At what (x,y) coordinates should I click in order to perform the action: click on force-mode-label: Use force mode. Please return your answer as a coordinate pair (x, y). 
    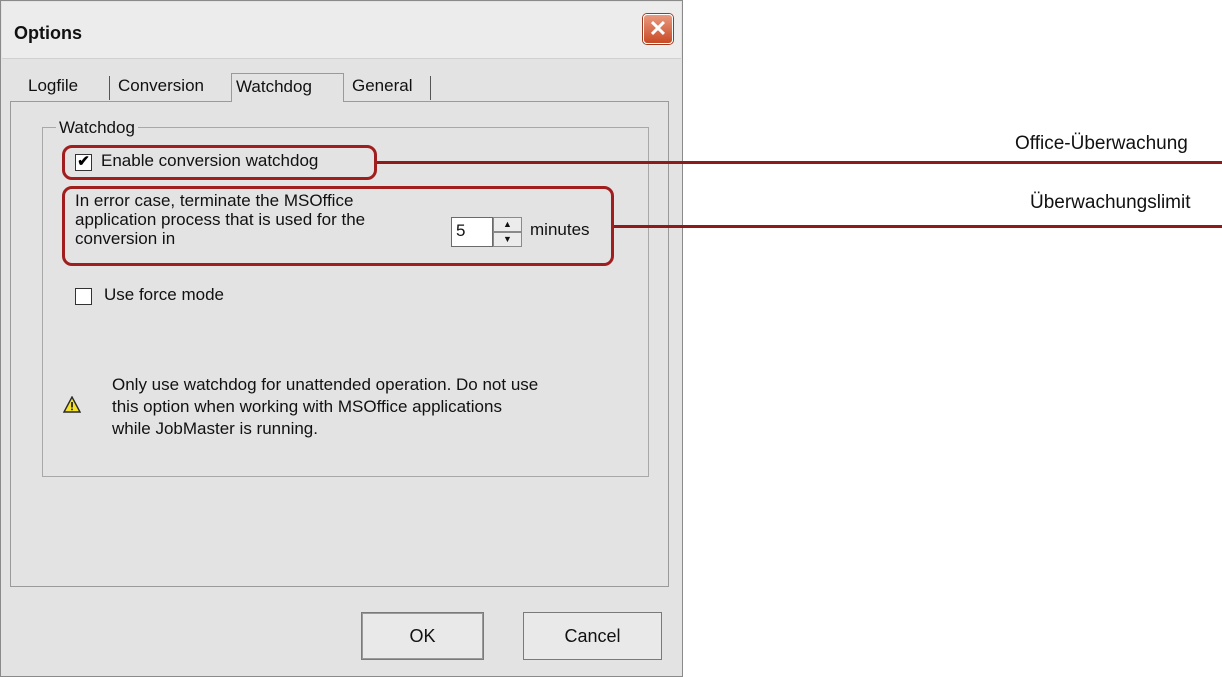
    Looking at the image, I should click on (164, 295).